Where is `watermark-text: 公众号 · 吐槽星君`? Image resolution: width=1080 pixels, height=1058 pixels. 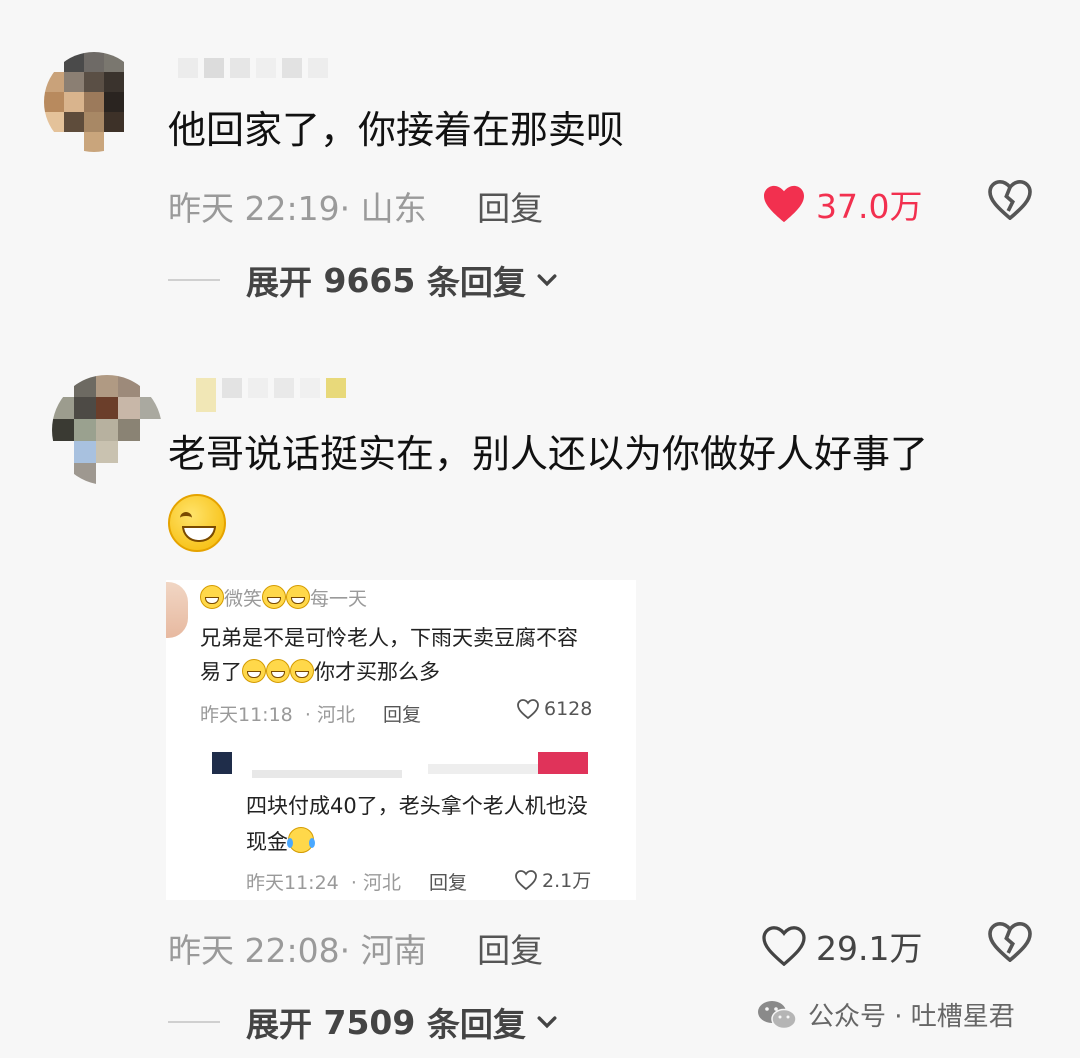
watermark-text: 公众号 · 吐槽星君 is located at coordinates (911, 1017).